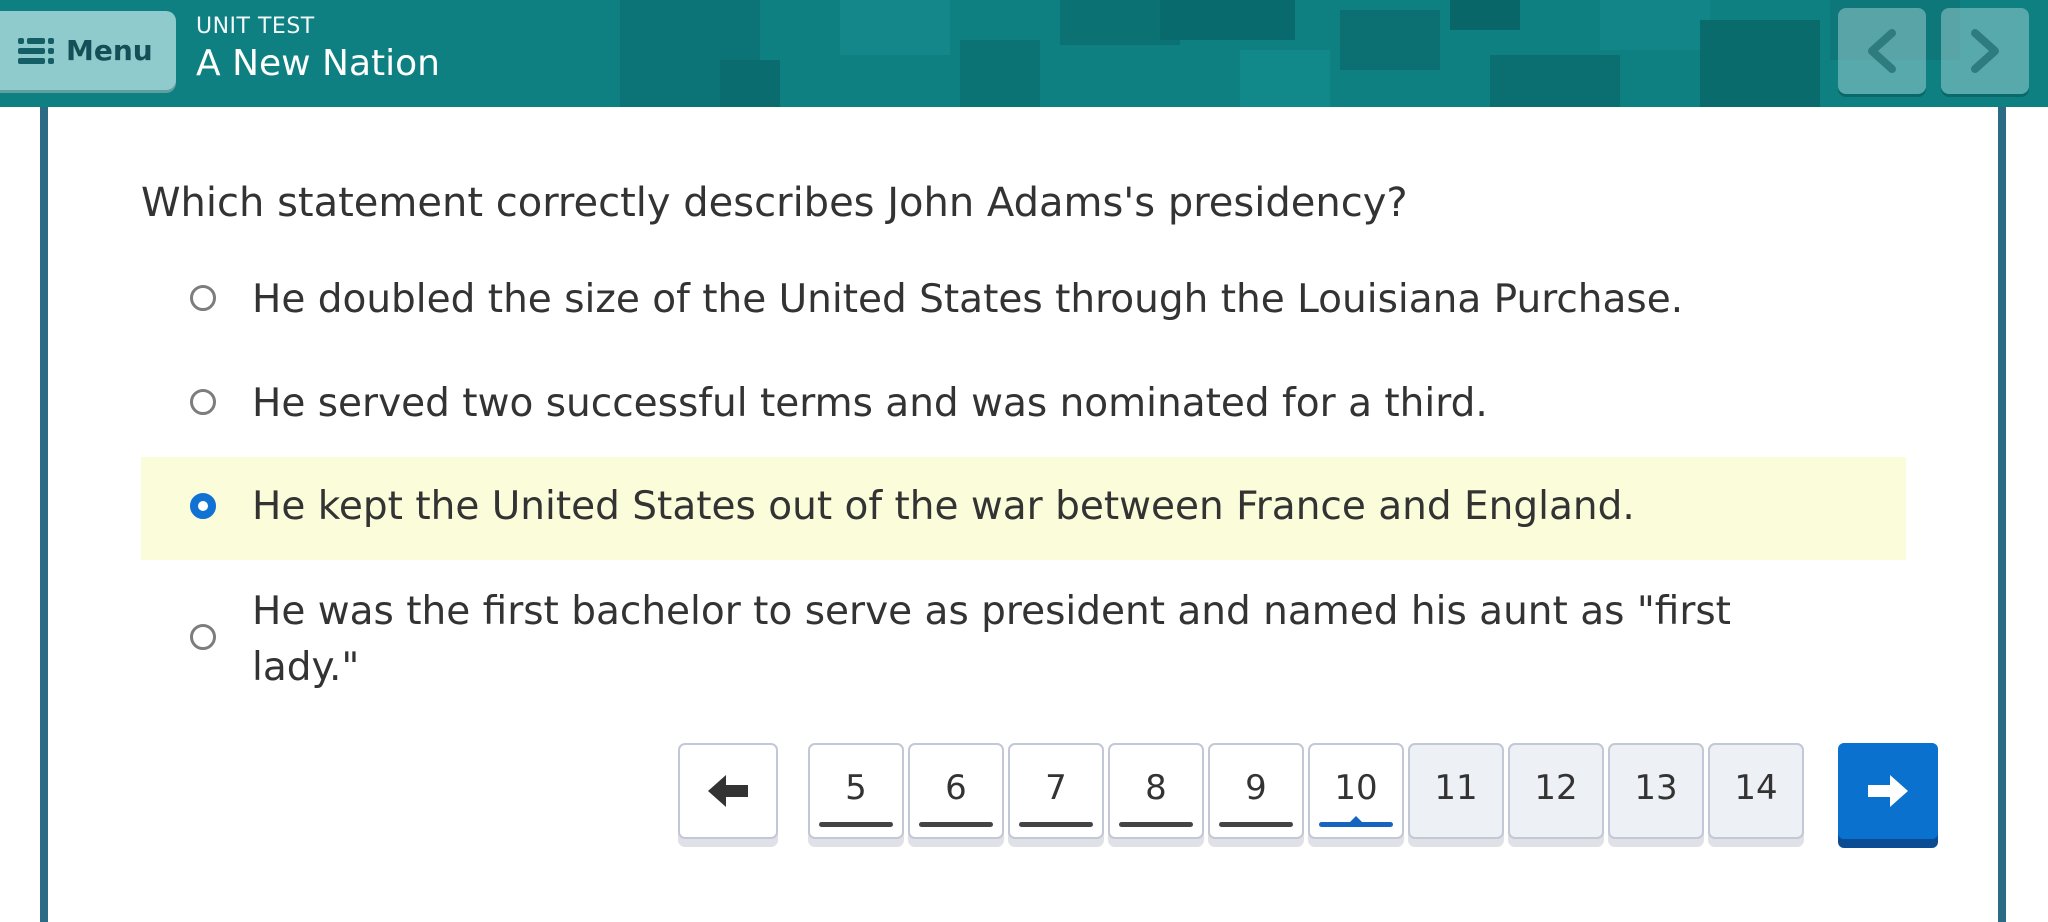  I want to click on chevron-left-icon, so click(1882, 51).